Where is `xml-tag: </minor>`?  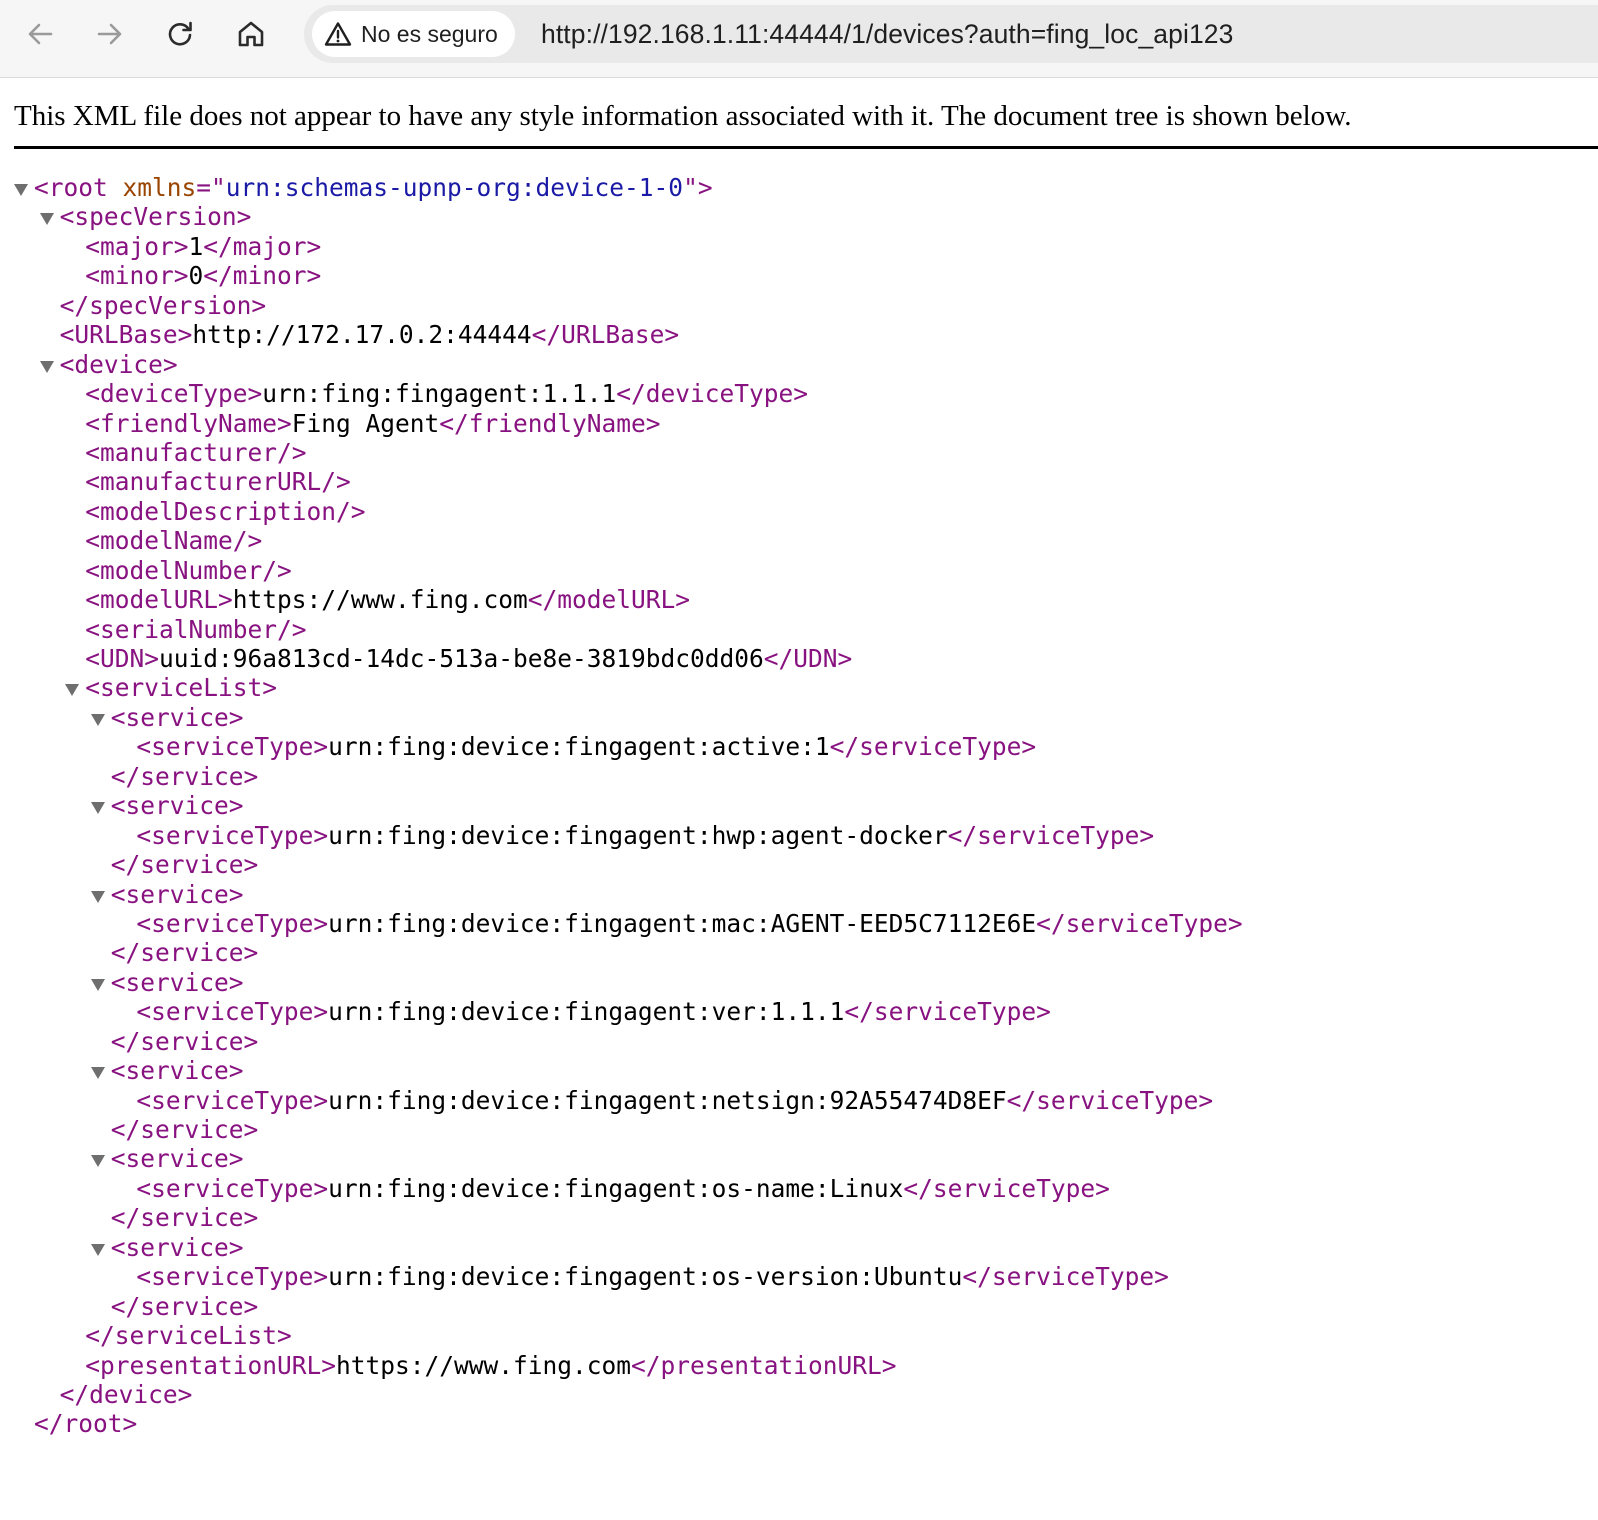 xml-tag: </minor> is located at coordinates (262, 276).